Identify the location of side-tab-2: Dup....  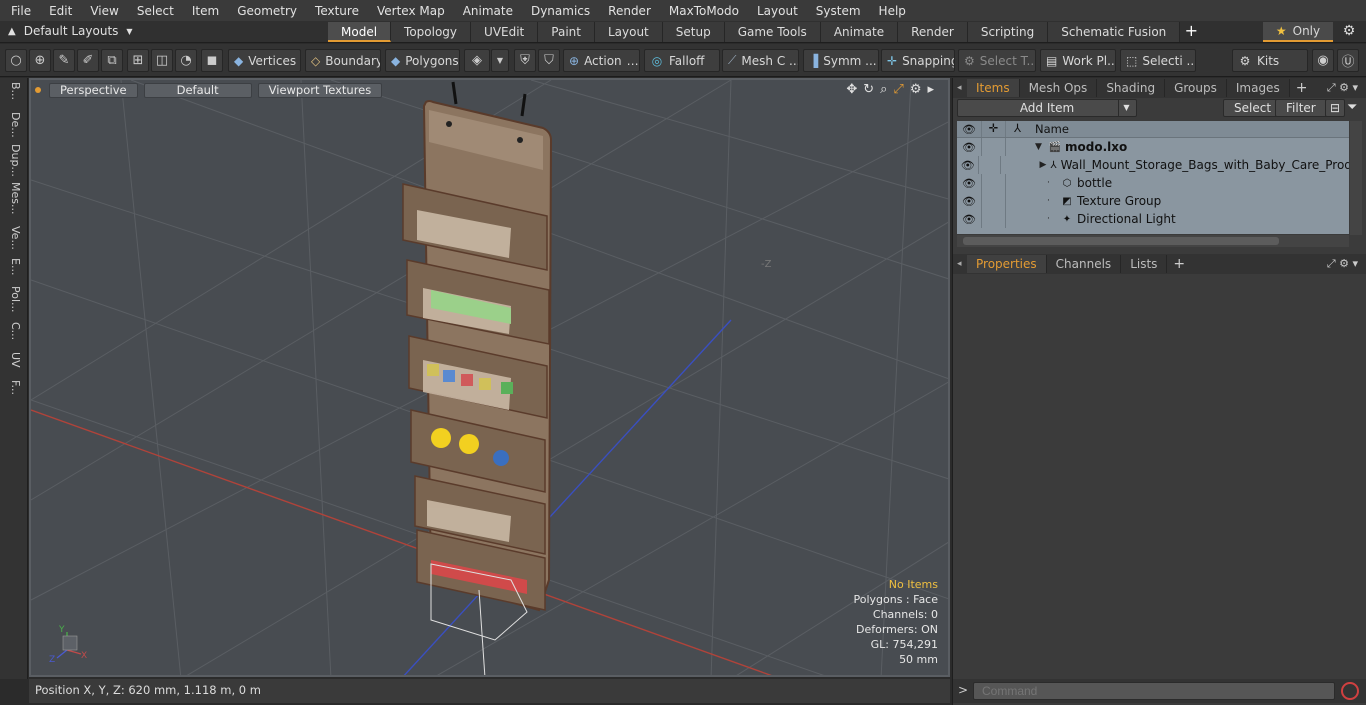
(13, 160).